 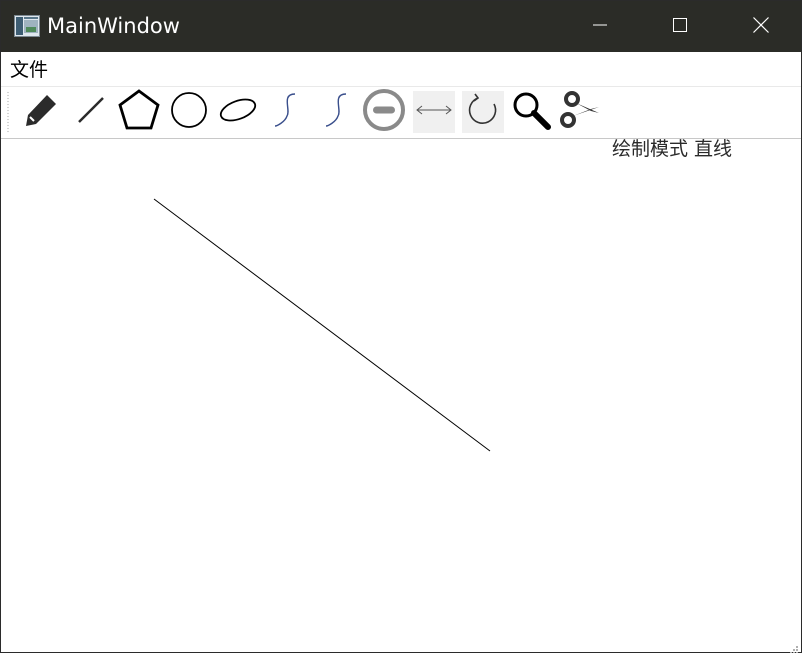 I want to click on minus-circle-icon, so click(x=384, y=112).